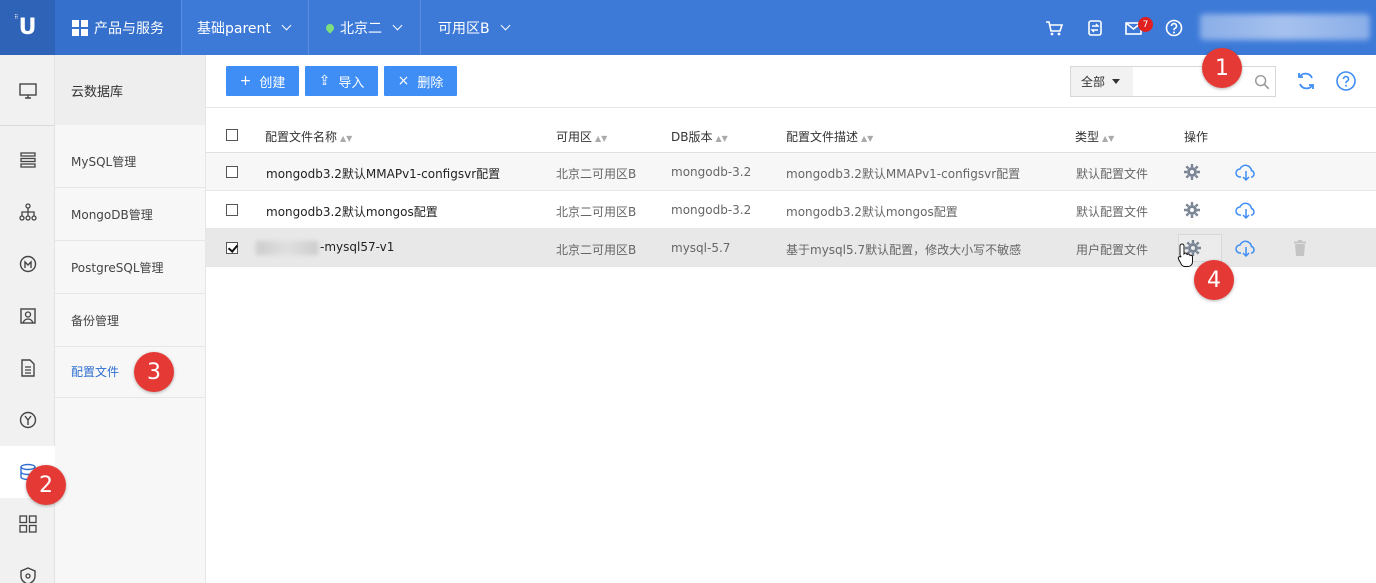  What do you see at coordinates (234, 28) in the screenshot?
I see `project-label: 基础parent` at bounding box center [234, 28].